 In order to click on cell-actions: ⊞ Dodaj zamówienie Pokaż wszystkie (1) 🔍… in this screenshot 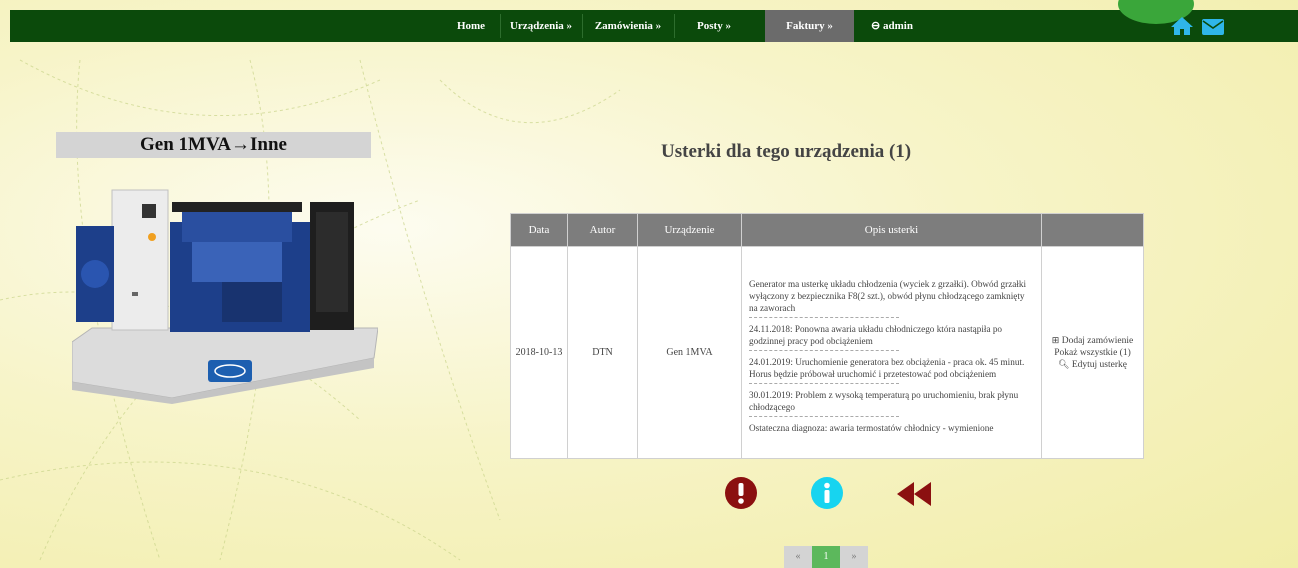, I will do `click(1092, 352)`.